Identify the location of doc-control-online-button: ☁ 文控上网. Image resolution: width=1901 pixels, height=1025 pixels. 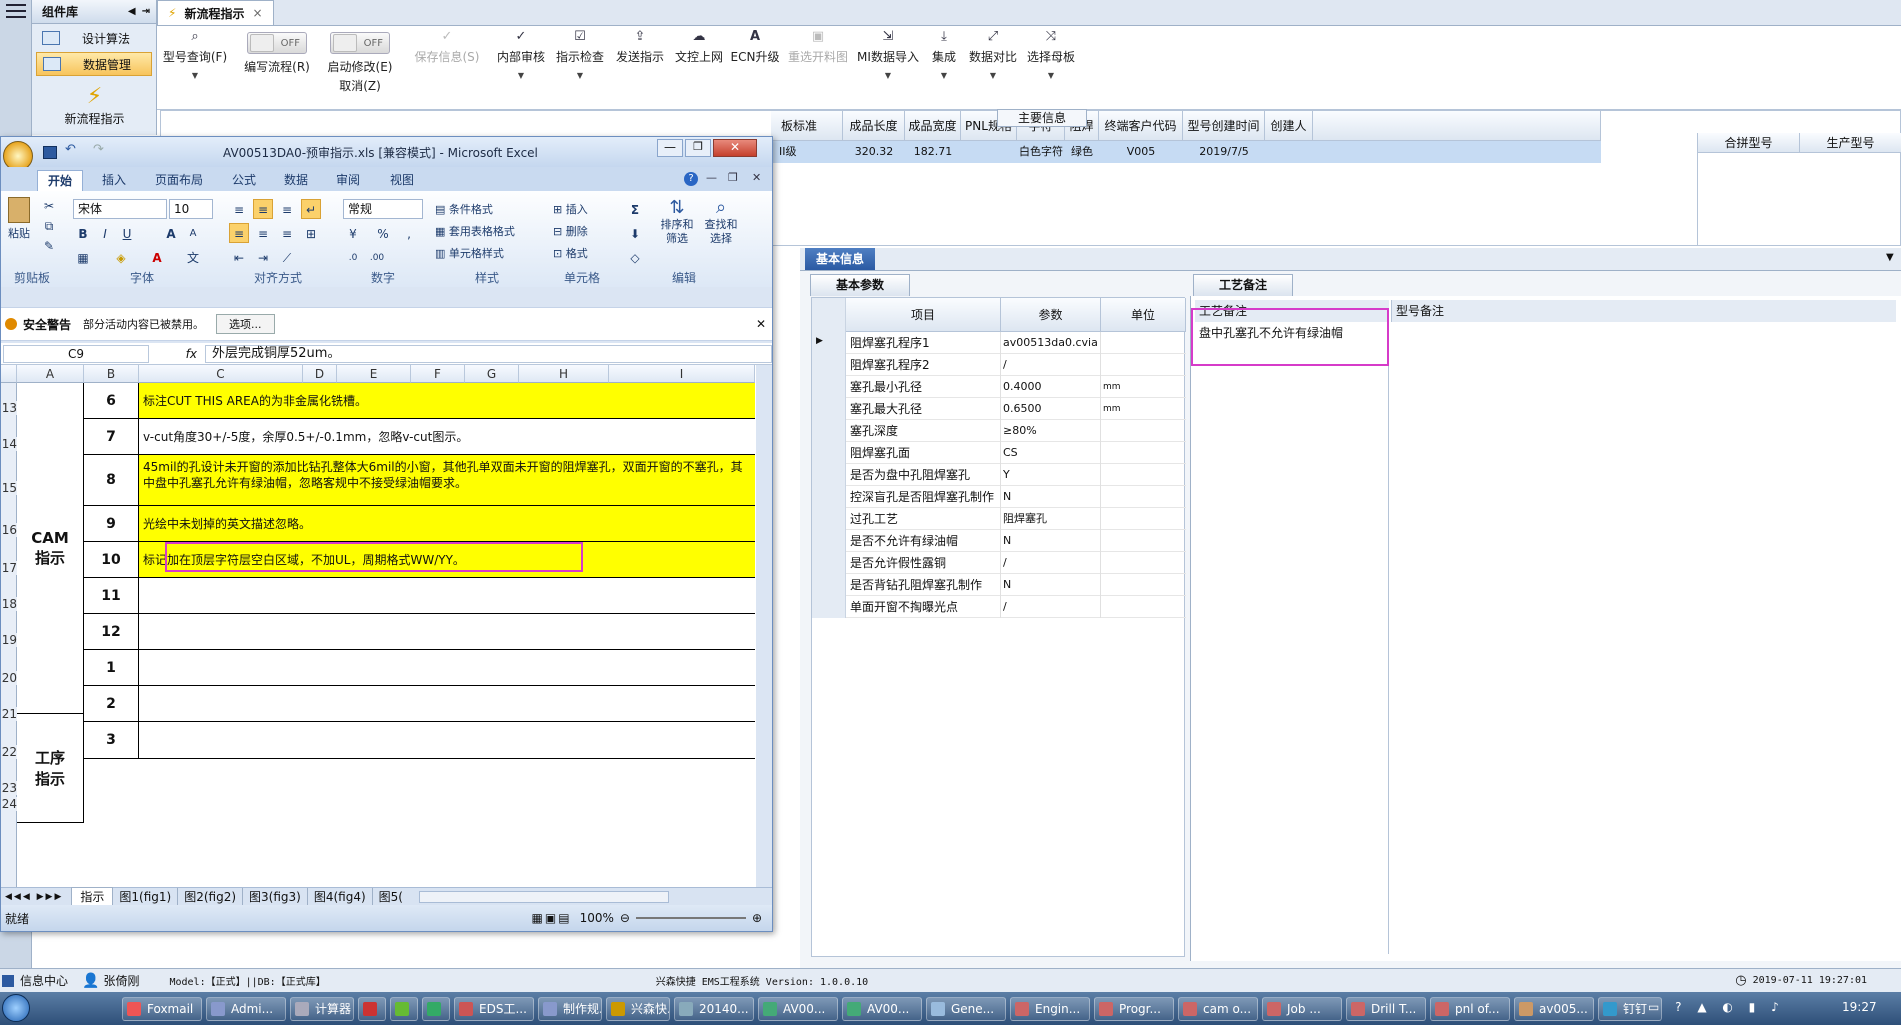
(699, 68).